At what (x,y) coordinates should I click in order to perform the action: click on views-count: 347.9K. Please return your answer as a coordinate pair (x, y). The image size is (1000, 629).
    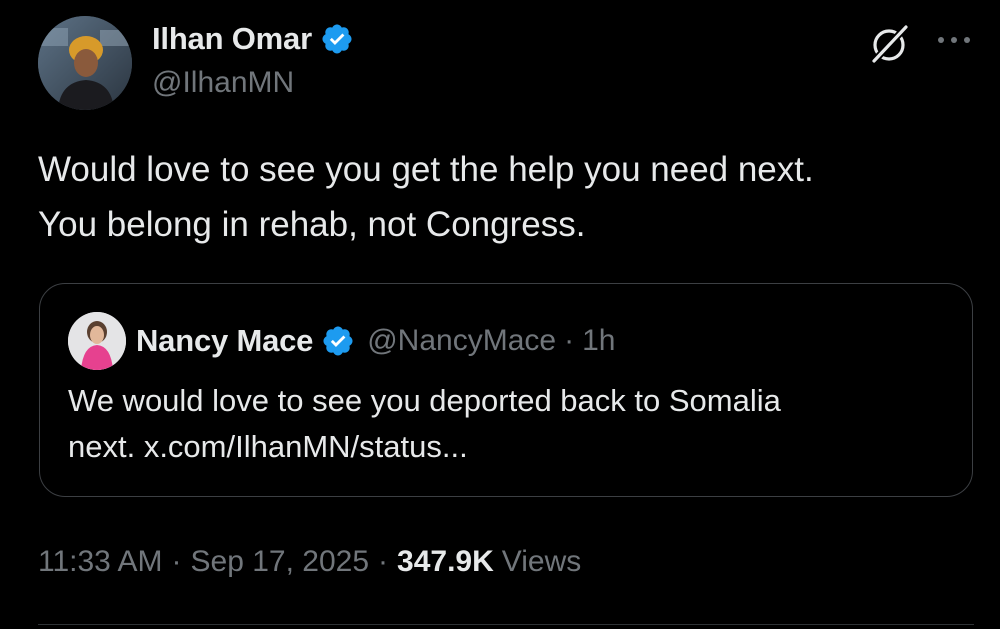
    Looking at the image, I should click on (445, 562).